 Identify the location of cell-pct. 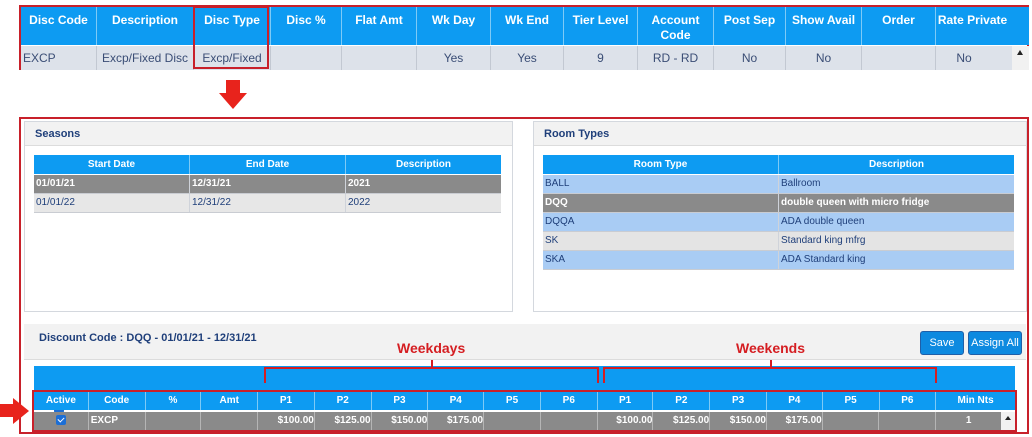
(174, 421).